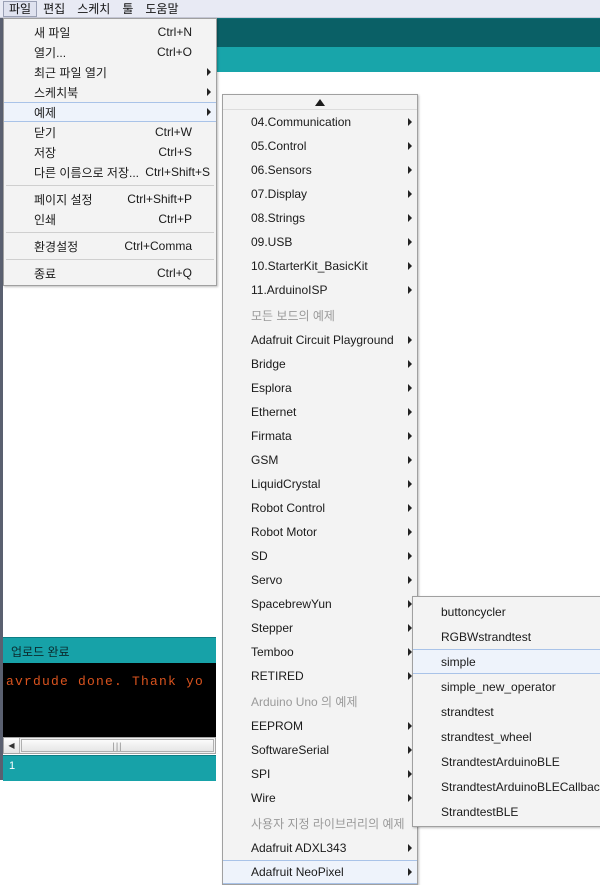  I want to click on menu-item-label: 인쇄, so click(45, 219).